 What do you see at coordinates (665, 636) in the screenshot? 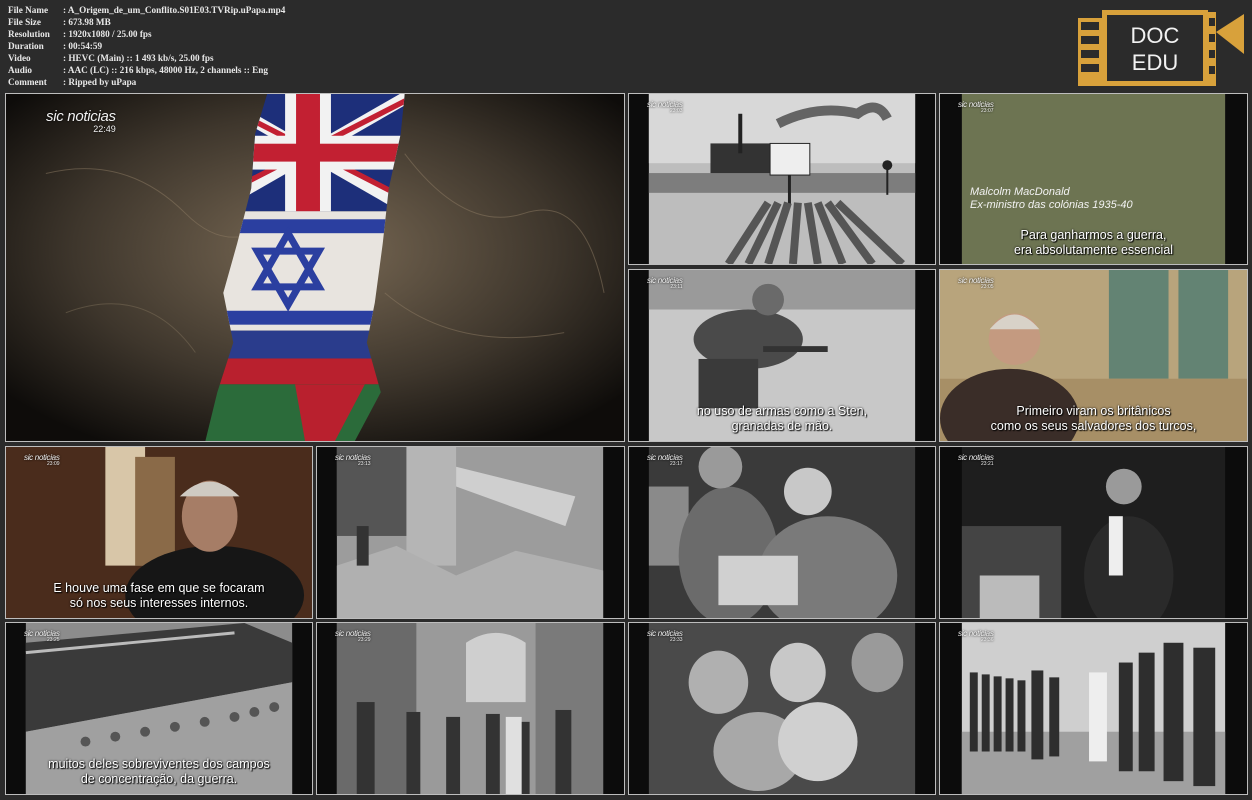
I see `channel-watermark: sic noticias 23:33` at bounding box center [665, 636].